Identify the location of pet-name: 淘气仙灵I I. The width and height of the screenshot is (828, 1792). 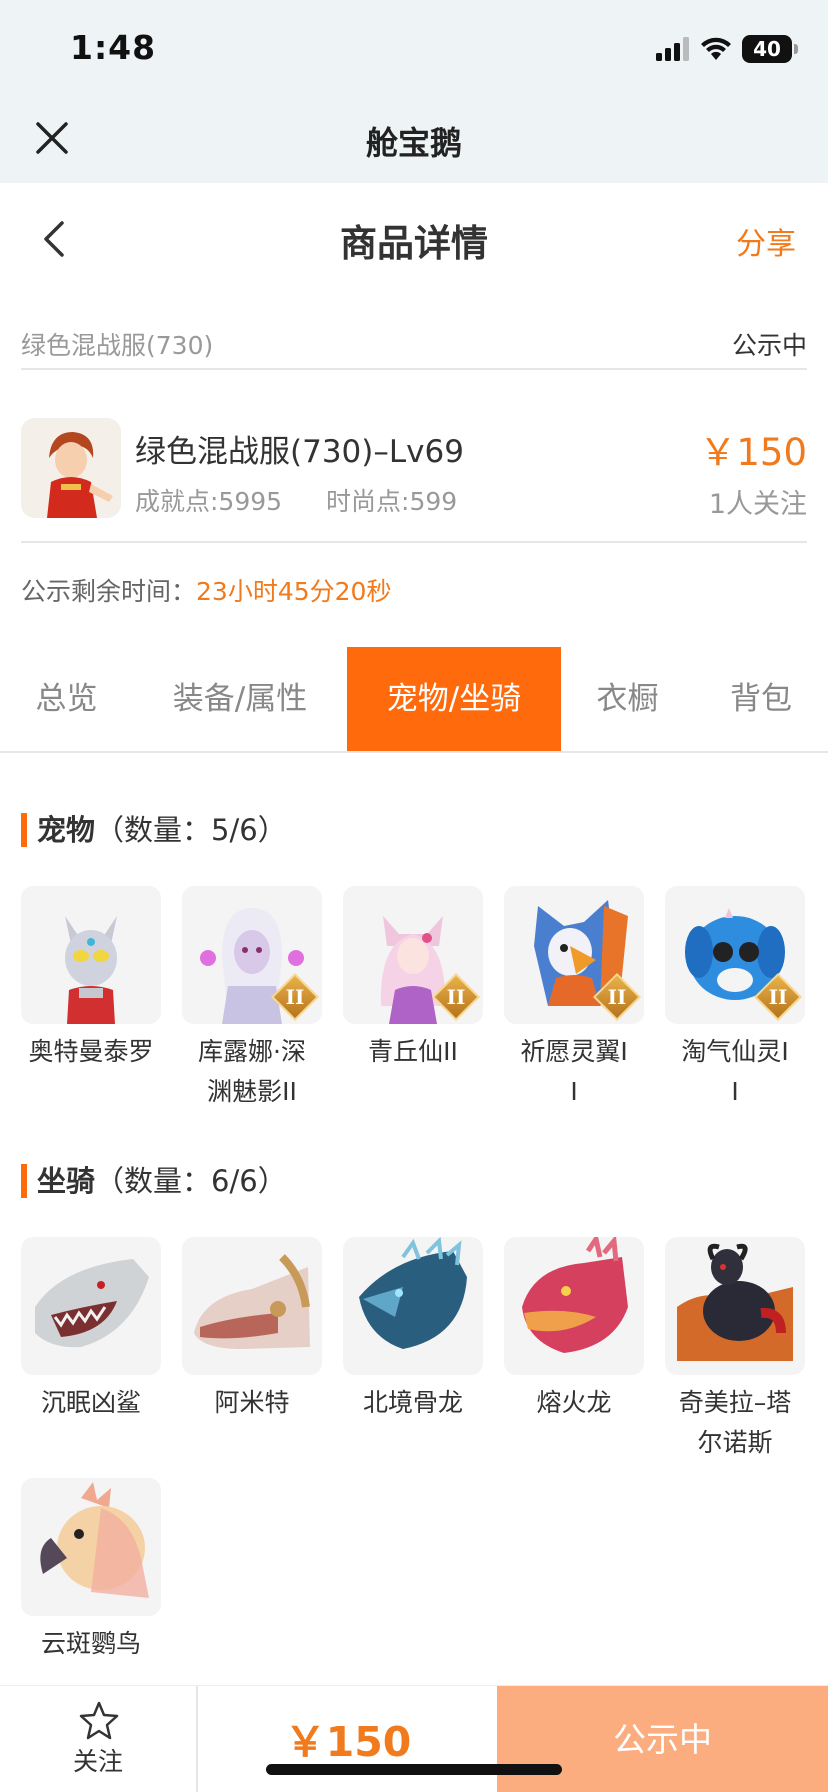
(735, 1071).